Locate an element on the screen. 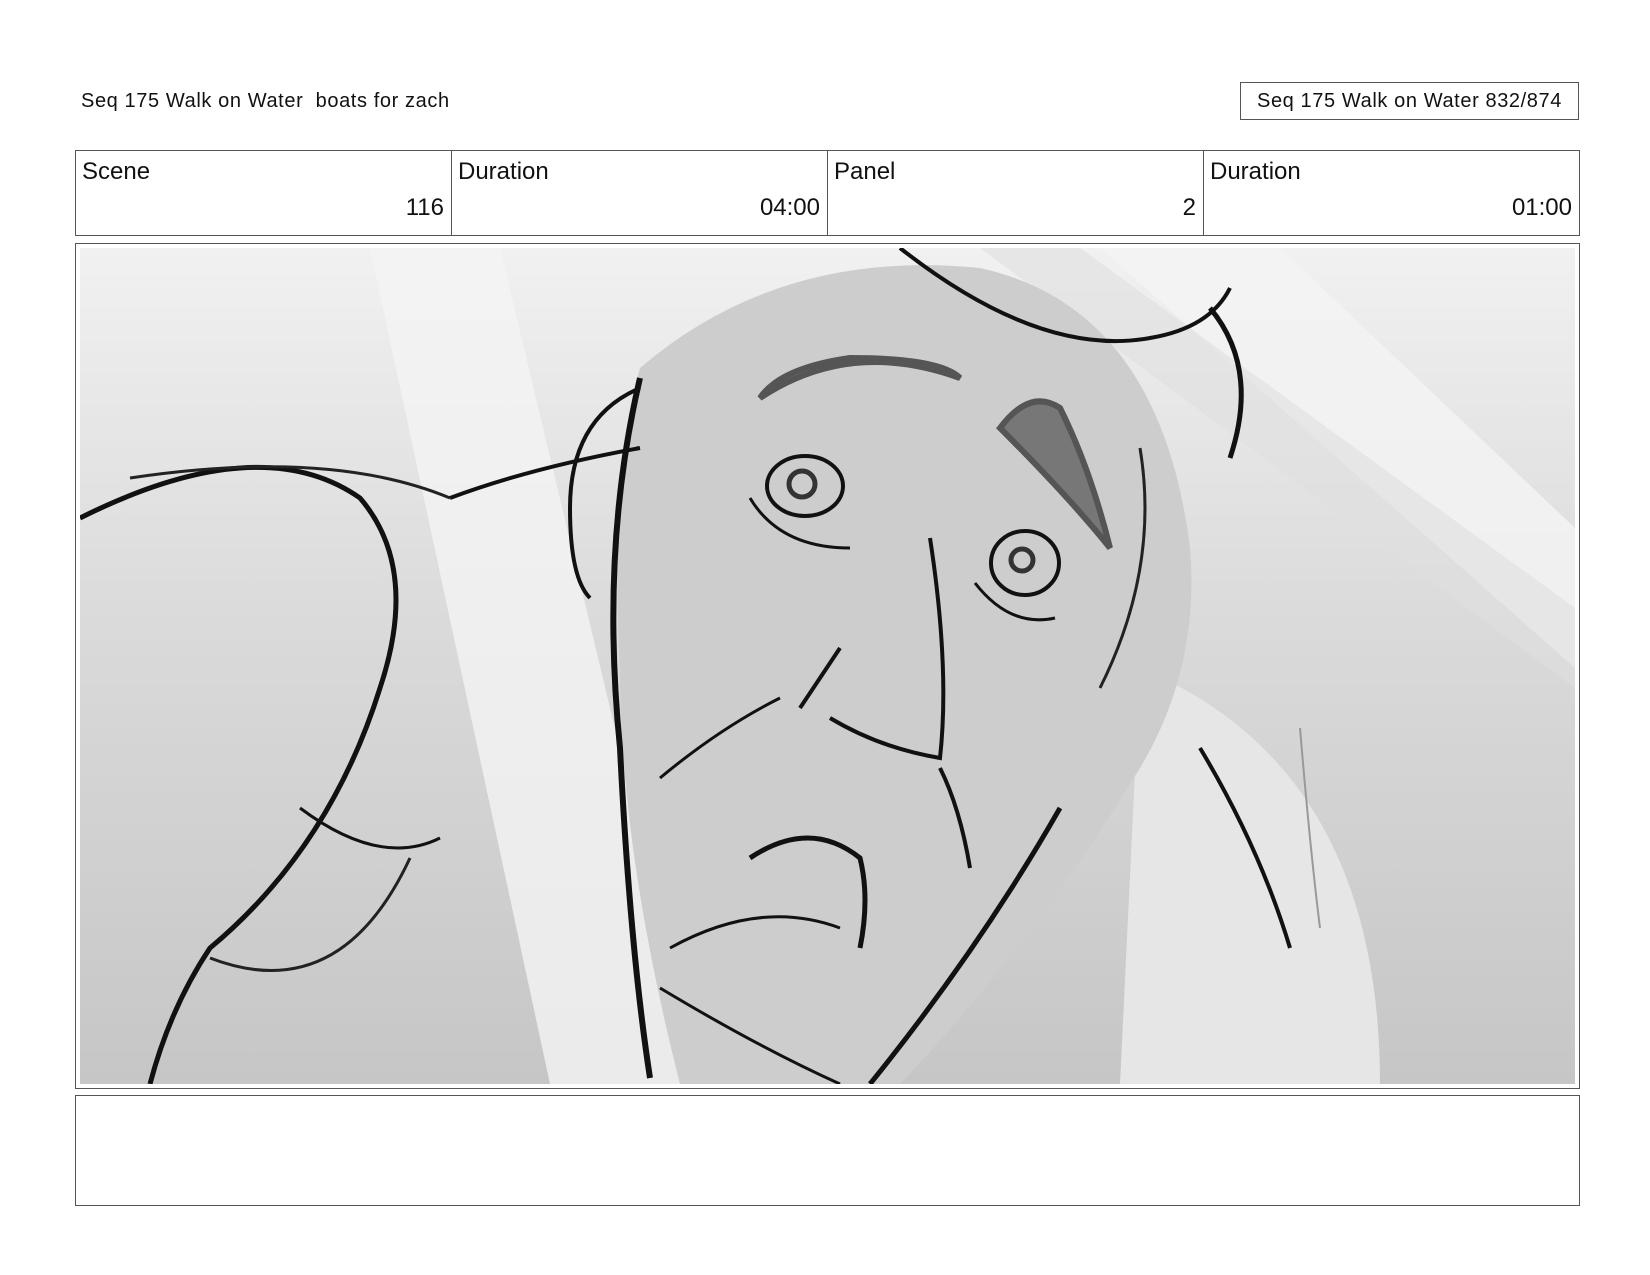 The width and height of the screenshot is (1650, 1275). sheet-title: Seq 175 Walk on Water boats for zach is located at coordinates (265, 101).